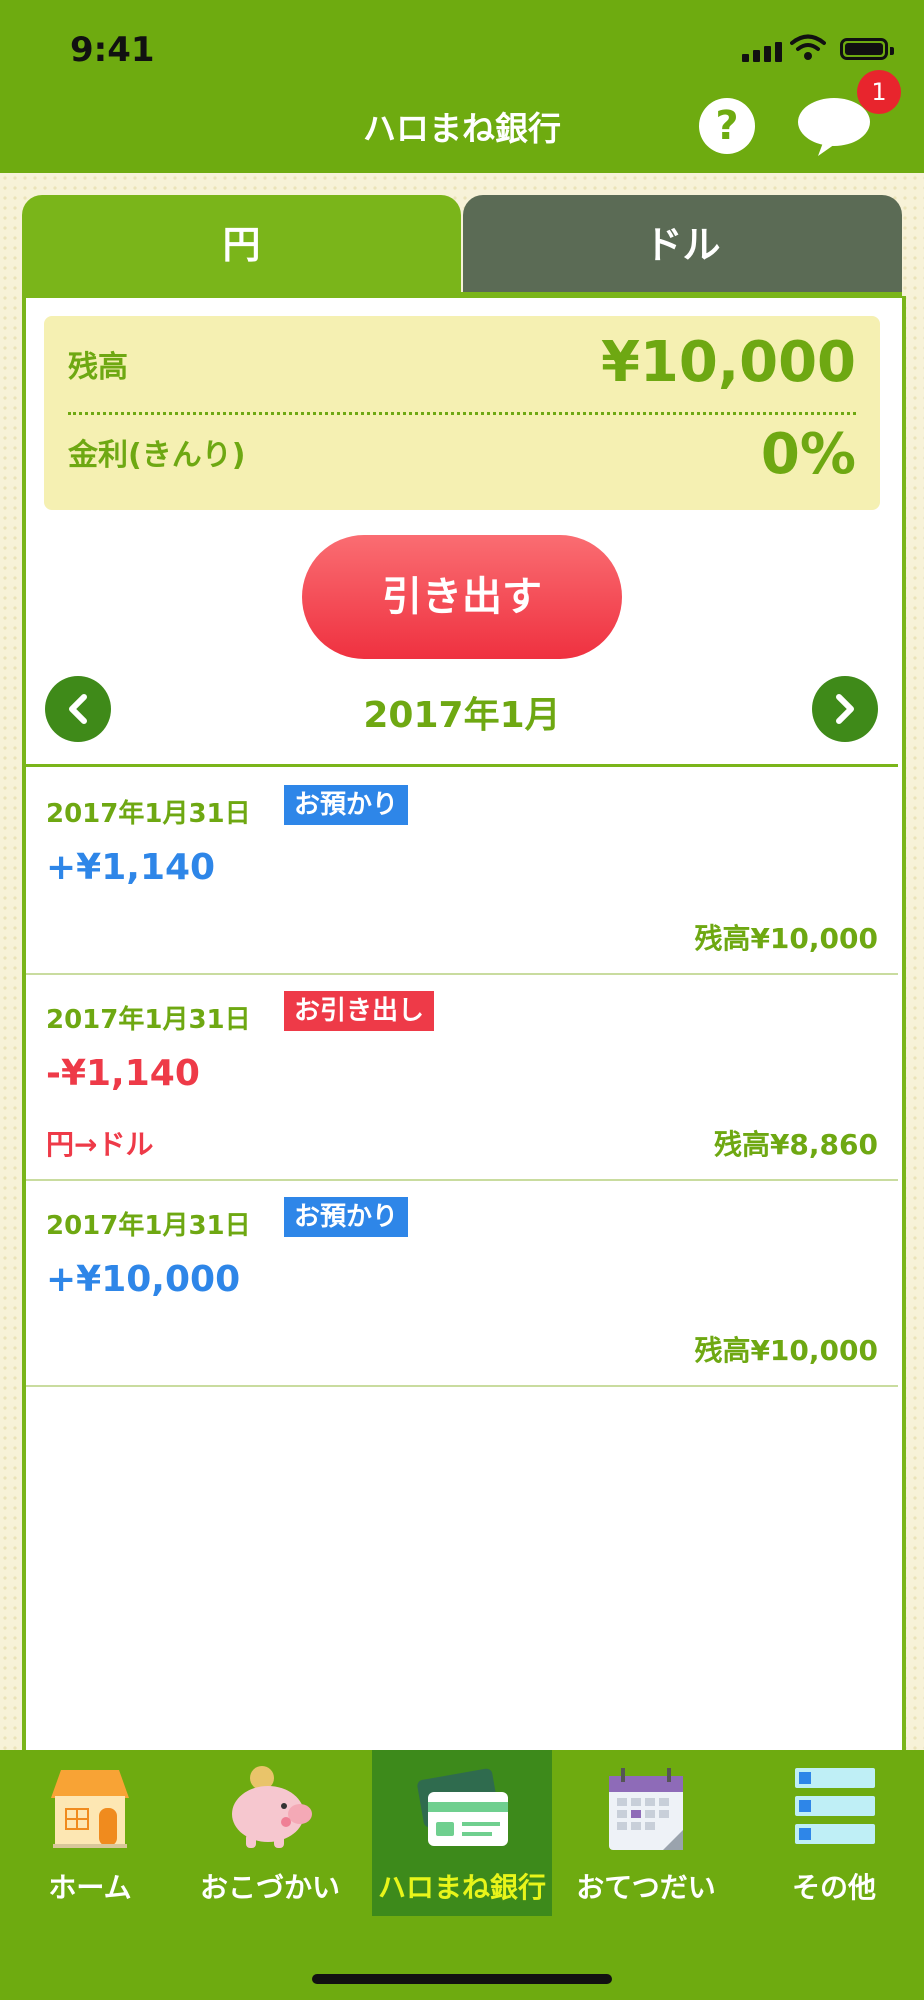 The width and height of the screenshot is (924, 2000). Describe the element at coordinates (462, 871) in the screenshot. I see `transaction-row: 2017年1月31日 お預かり +¥1,140 残高¥10,000` at that location.